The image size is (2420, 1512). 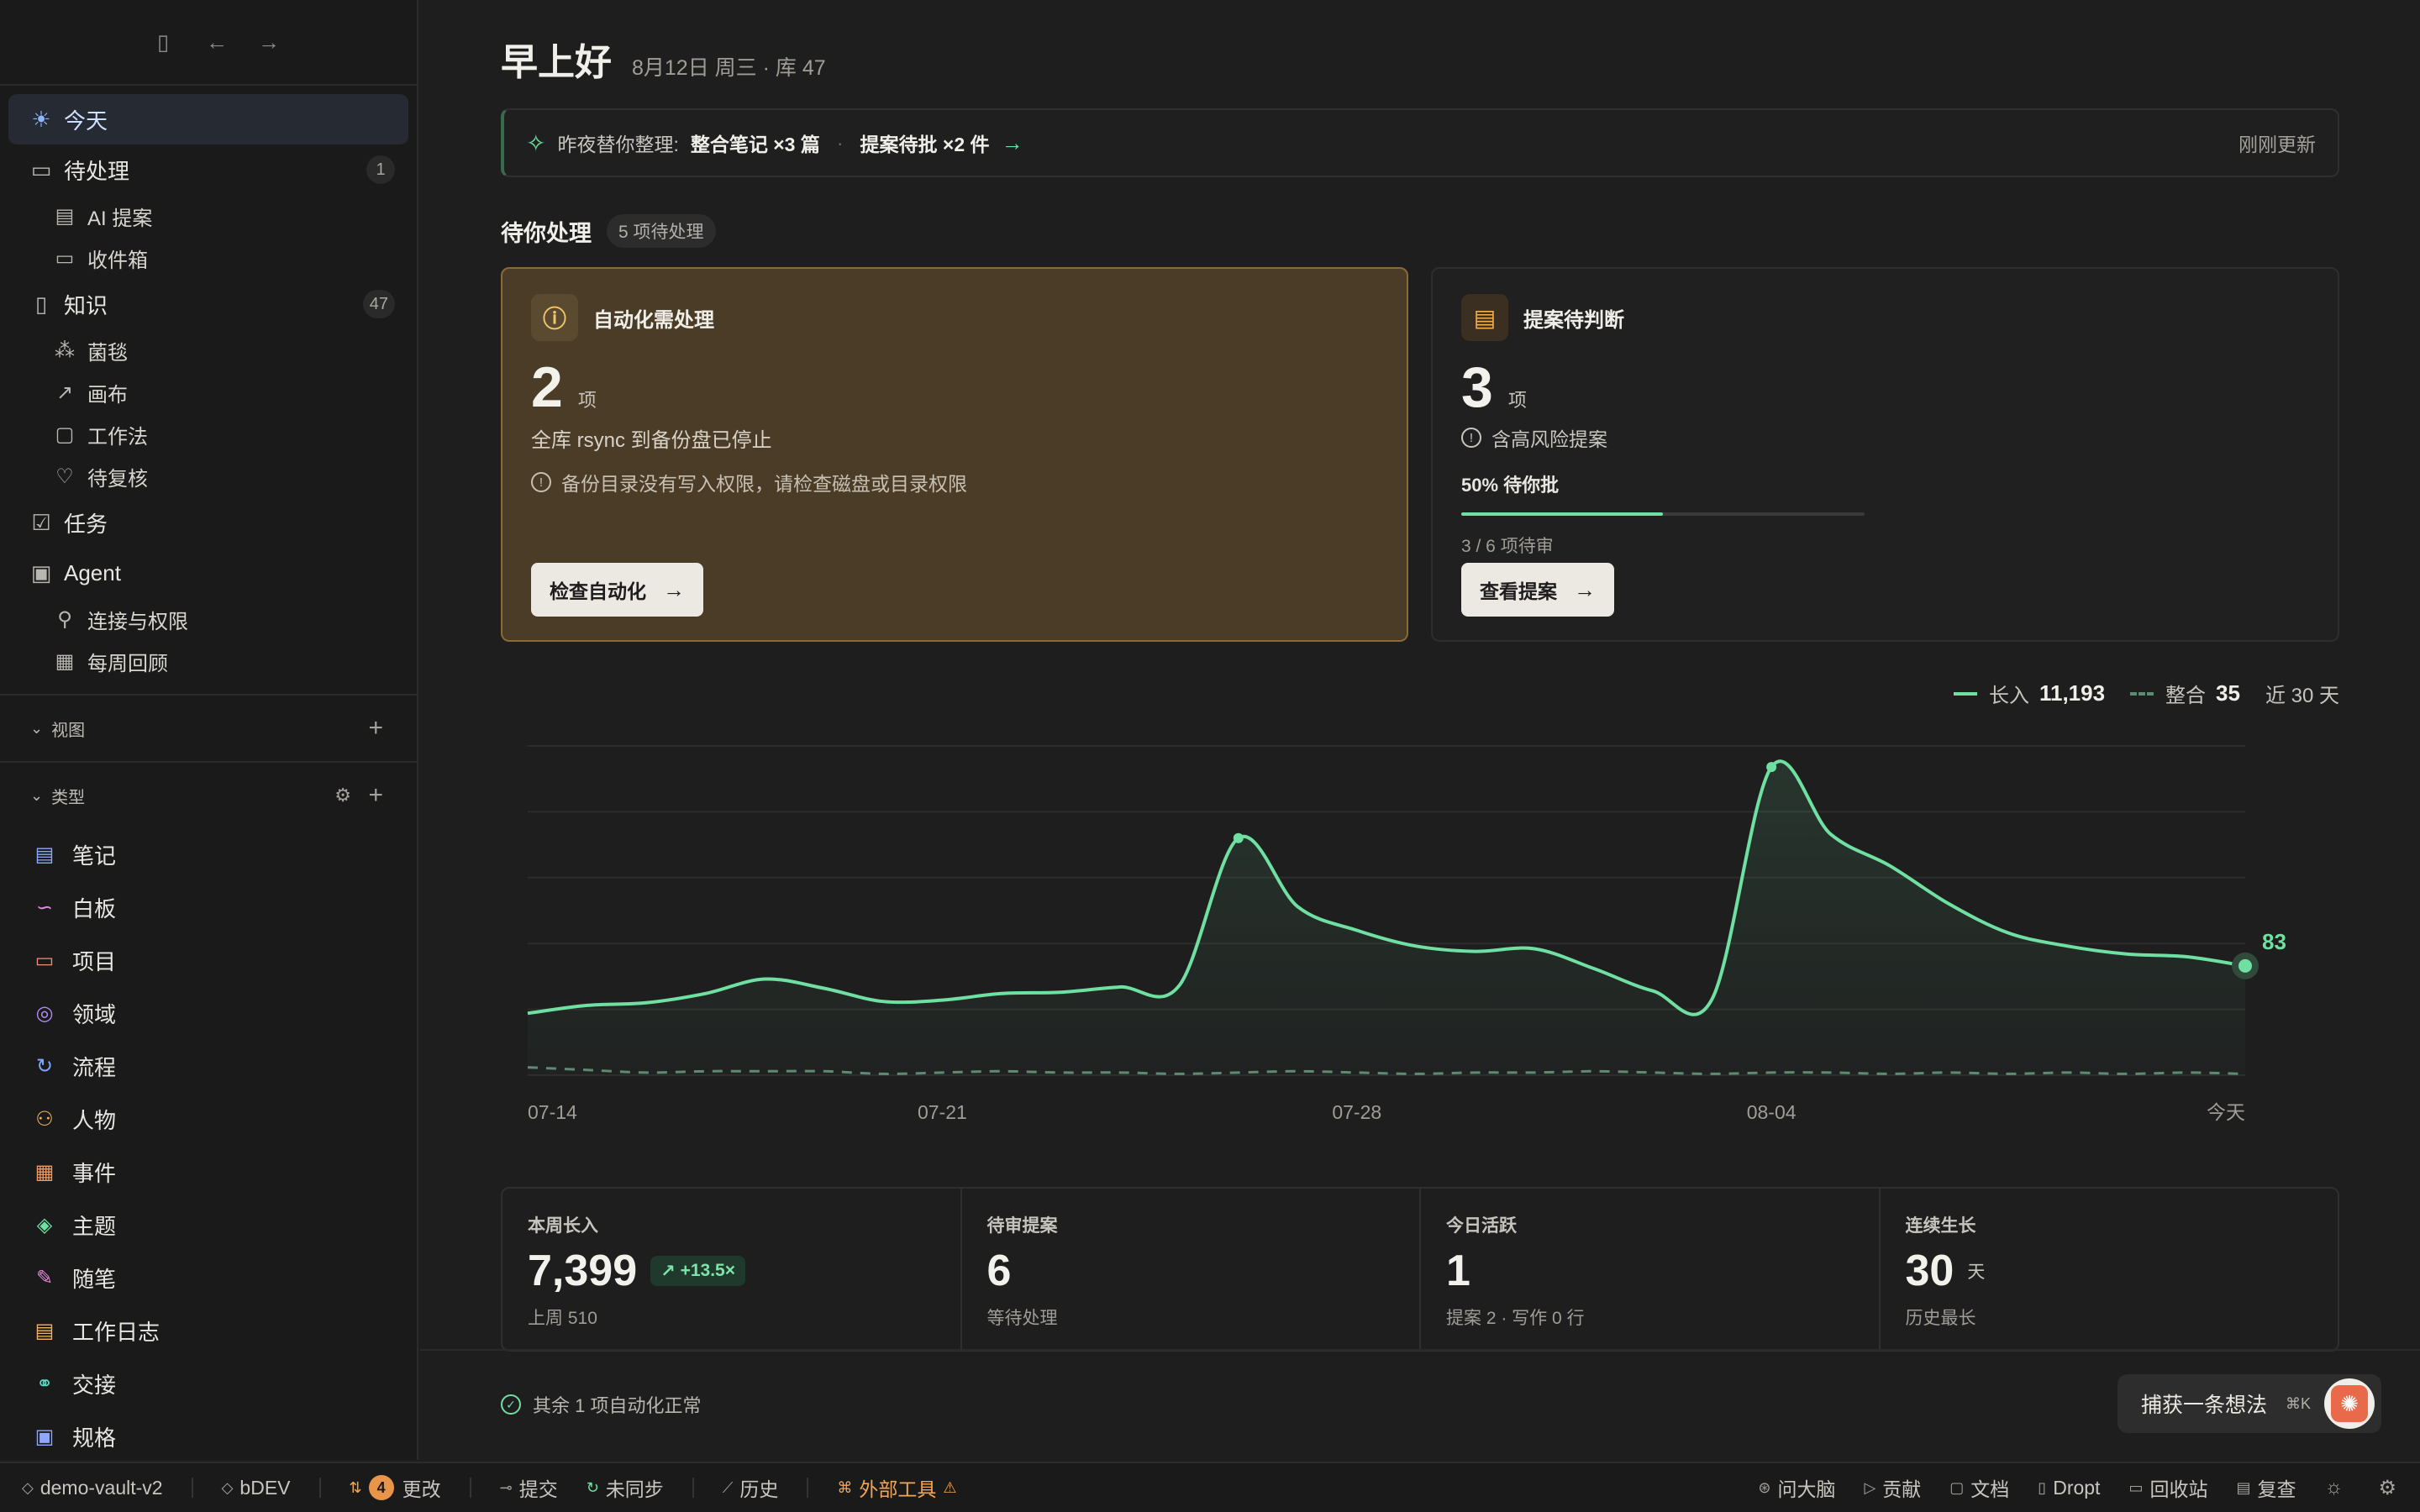 What do you see at coordinates (208, 1172) in the screenshot?
I see `type-item: ▦ 事件` at bounding box center [208, 1172].